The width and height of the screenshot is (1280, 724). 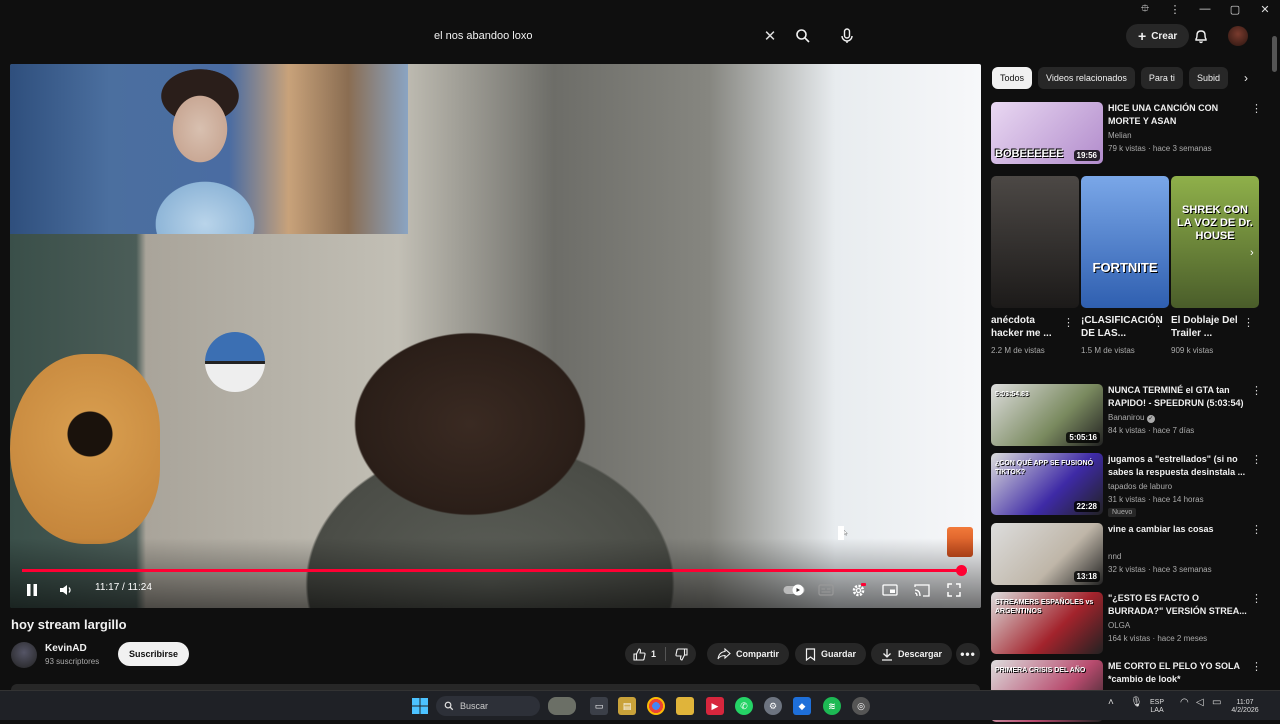 I want to click on volume-button, so click(x=66, y=590).